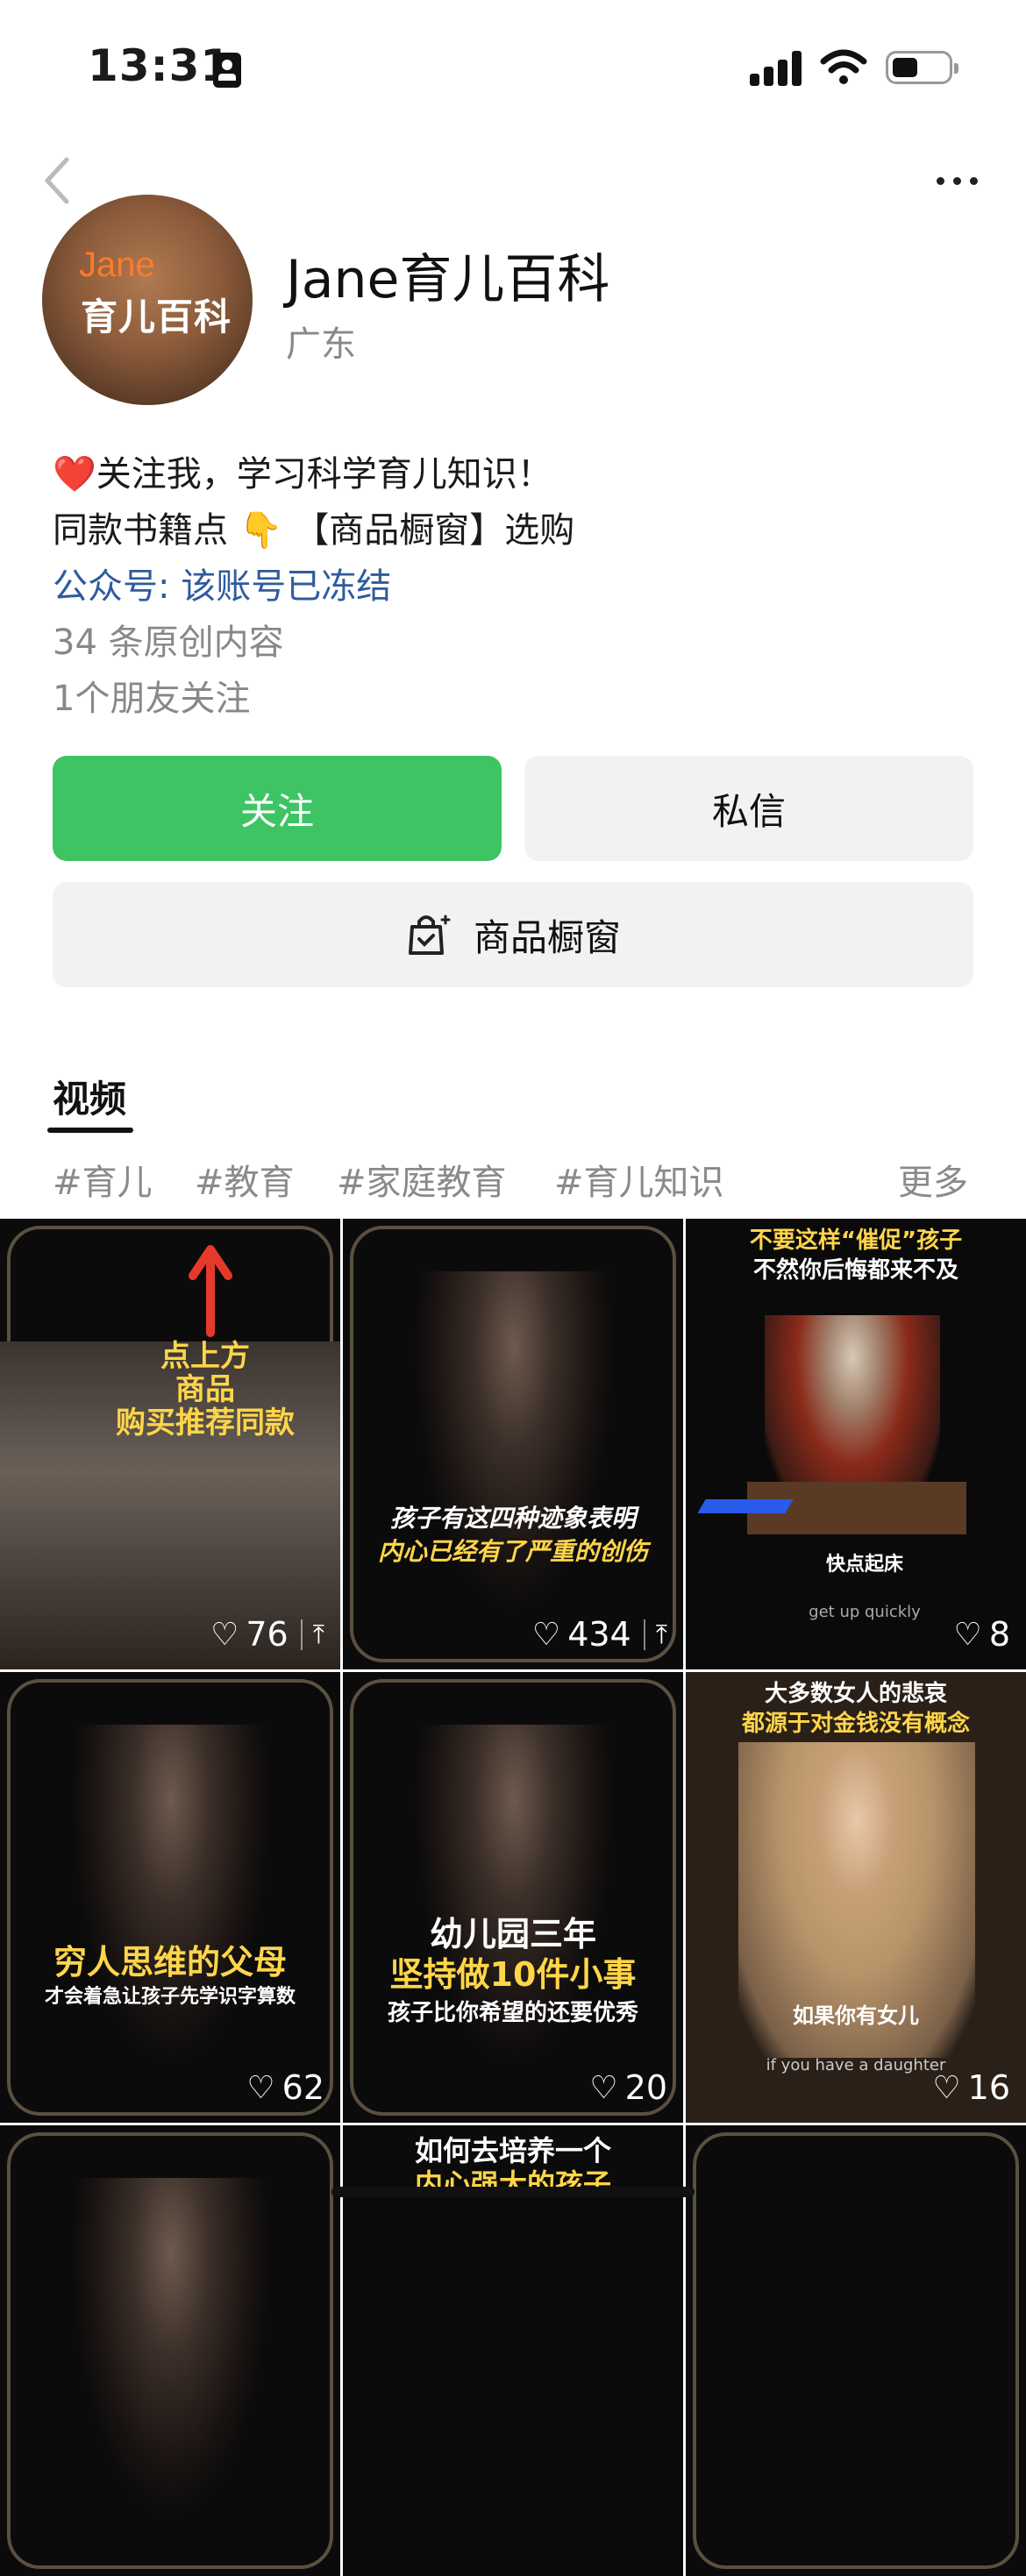 This screenshot has width=1026, height=2576. Describe the element at coordinates (89, 1096) in the screenshot. I see `tab-video: 视频` at that location.